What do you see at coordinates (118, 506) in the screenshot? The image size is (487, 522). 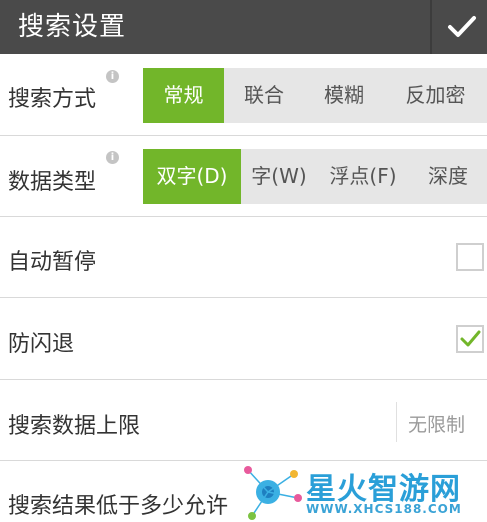 I see `result-threshold-label: 搜索结果低于多少允许` at bounding box center [118, 506].